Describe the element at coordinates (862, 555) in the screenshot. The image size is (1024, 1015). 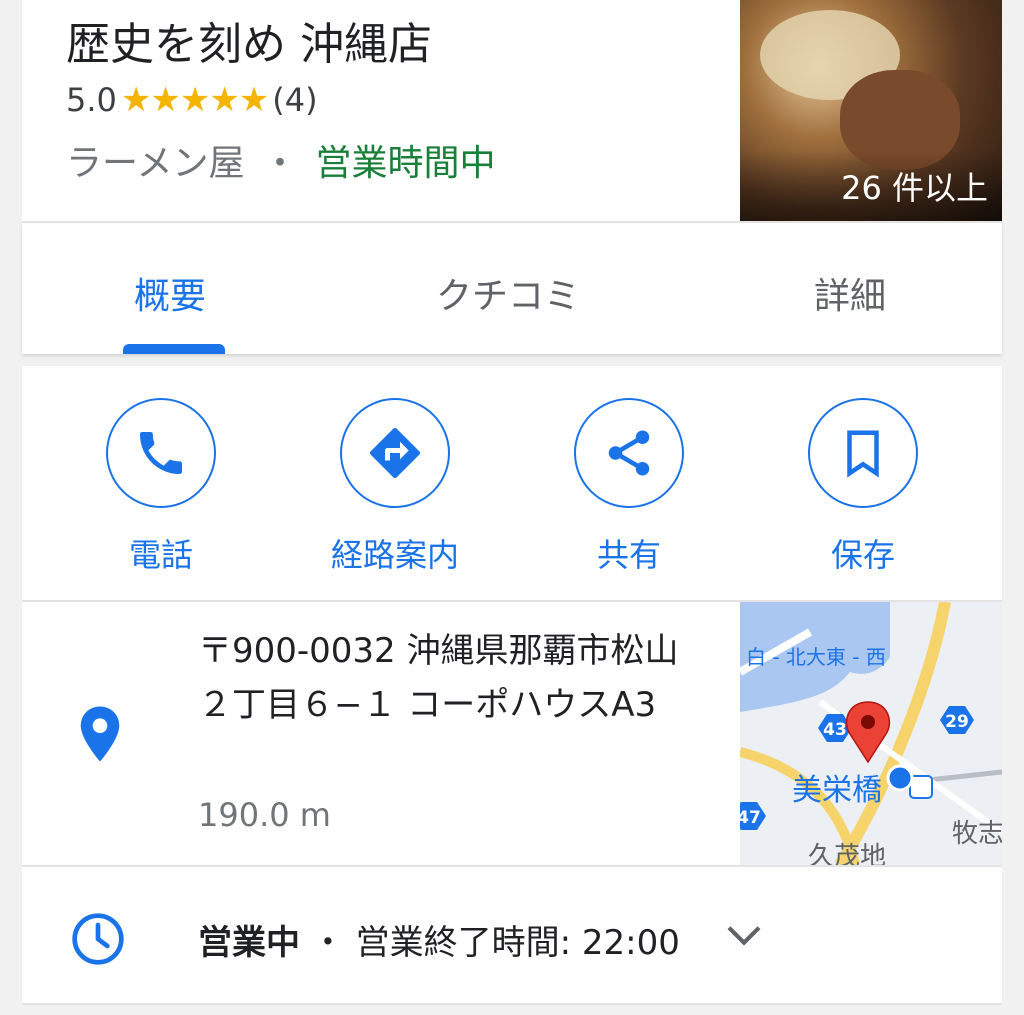
I see `save-label: 保存` at that location.